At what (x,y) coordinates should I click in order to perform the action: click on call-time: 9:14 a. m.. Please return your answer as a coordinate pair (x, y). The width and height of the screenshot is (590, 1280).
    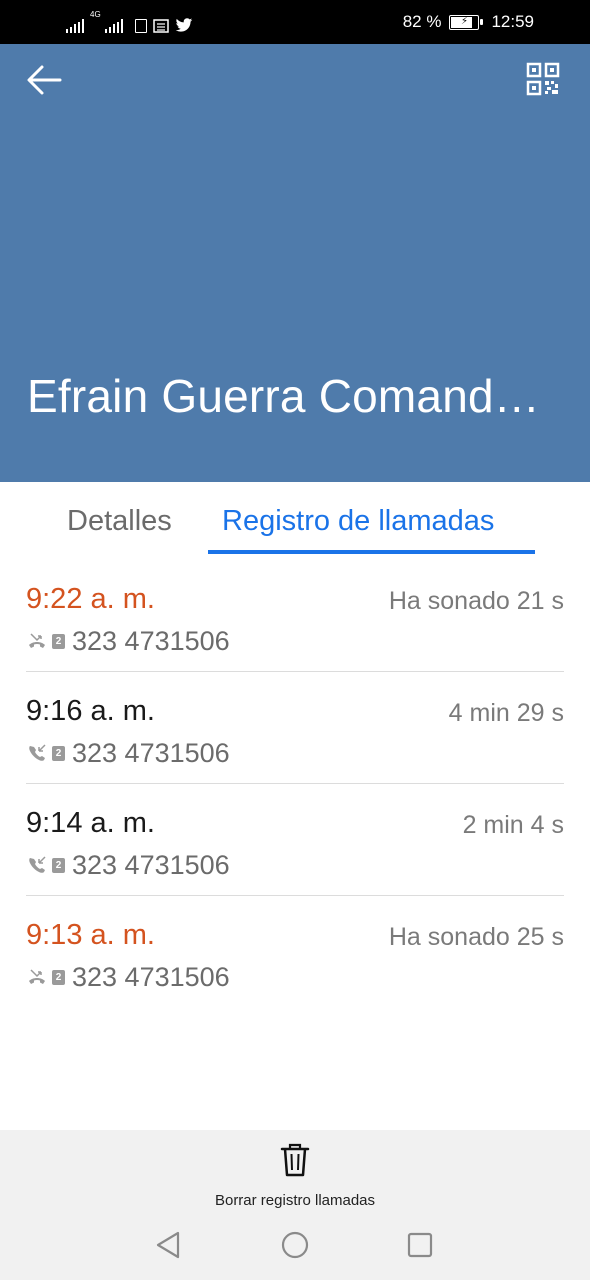
    Looking at the image, I should click on (90, 823).